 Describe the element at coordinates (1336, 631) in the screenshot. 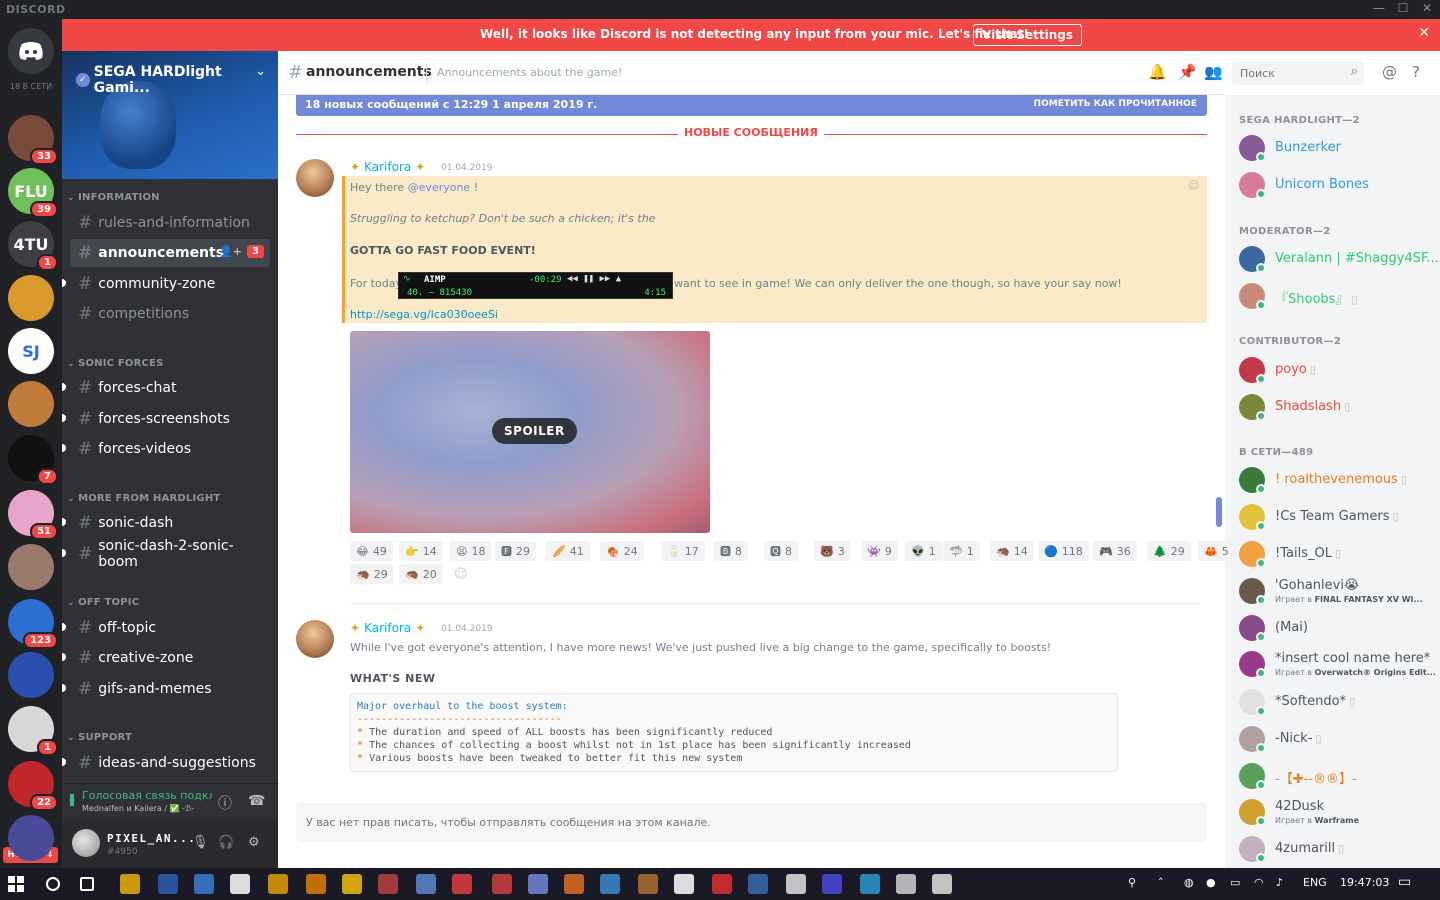

I see `member-item: (Mai)` at that location.